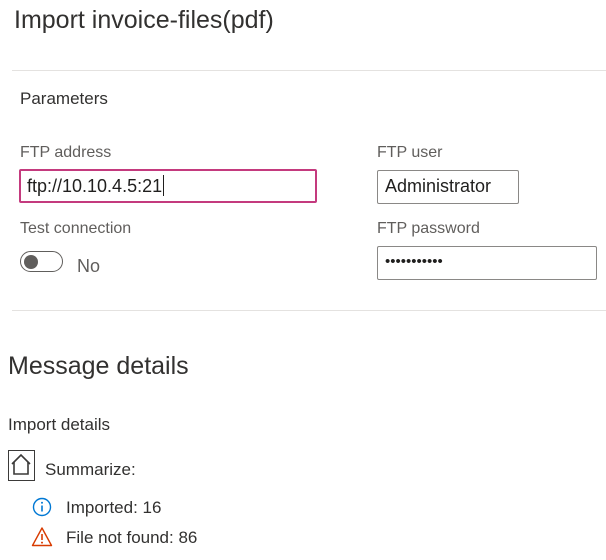 Image resolution: width=606 pixels, height=560 pixels. Describe the element at coordinates (42, 537) in the screenshot. I see `warning-triangle-icon` at that location.